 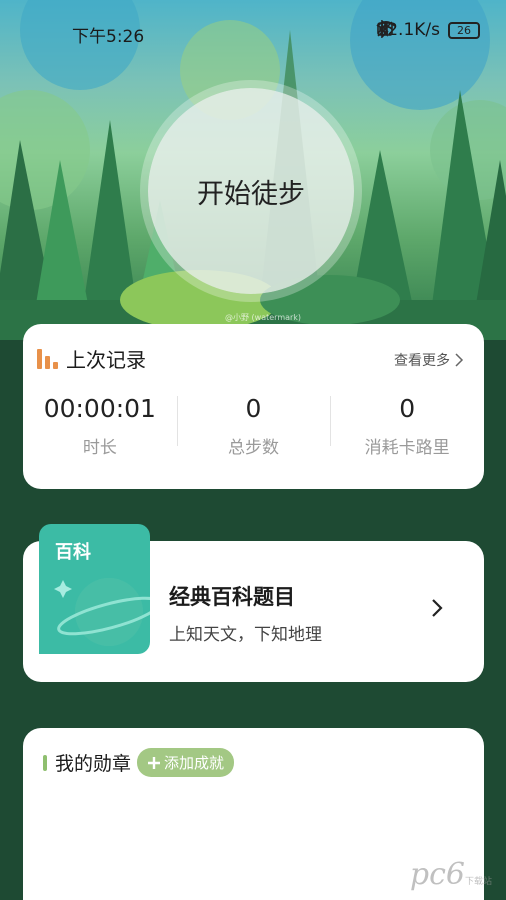 I want to click on battery-icon: 26, so click(x=464, y=30).